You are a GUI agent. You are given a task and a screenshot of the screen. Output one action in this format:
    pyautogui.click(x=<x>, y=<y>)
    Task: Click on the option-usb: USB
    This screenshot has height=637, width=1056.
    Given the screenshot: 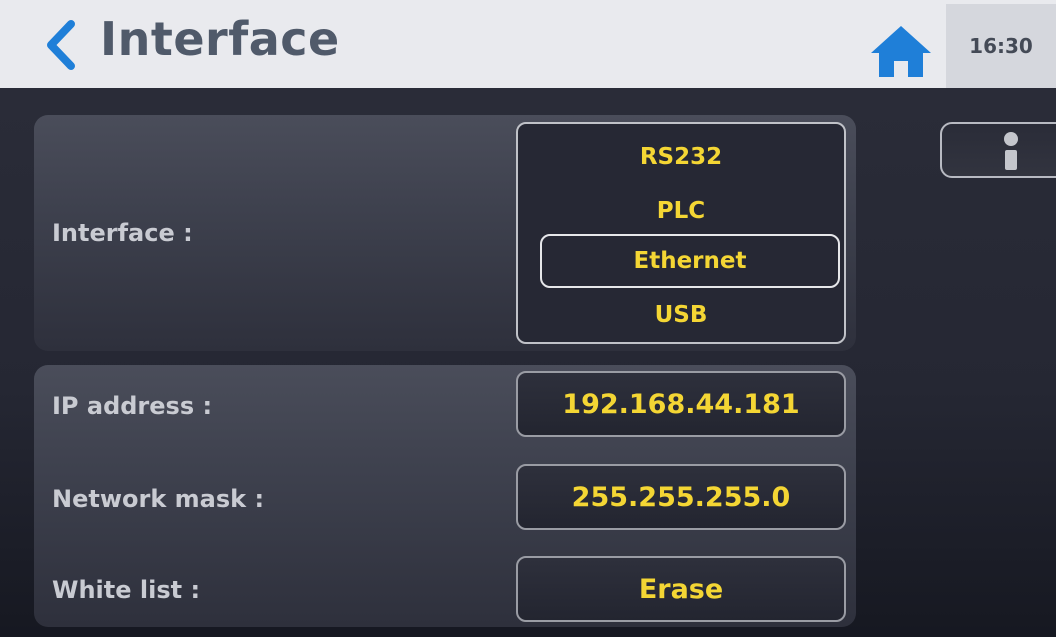 What is the action you would take?
    pyautogui.click(x=681, y=315)
    